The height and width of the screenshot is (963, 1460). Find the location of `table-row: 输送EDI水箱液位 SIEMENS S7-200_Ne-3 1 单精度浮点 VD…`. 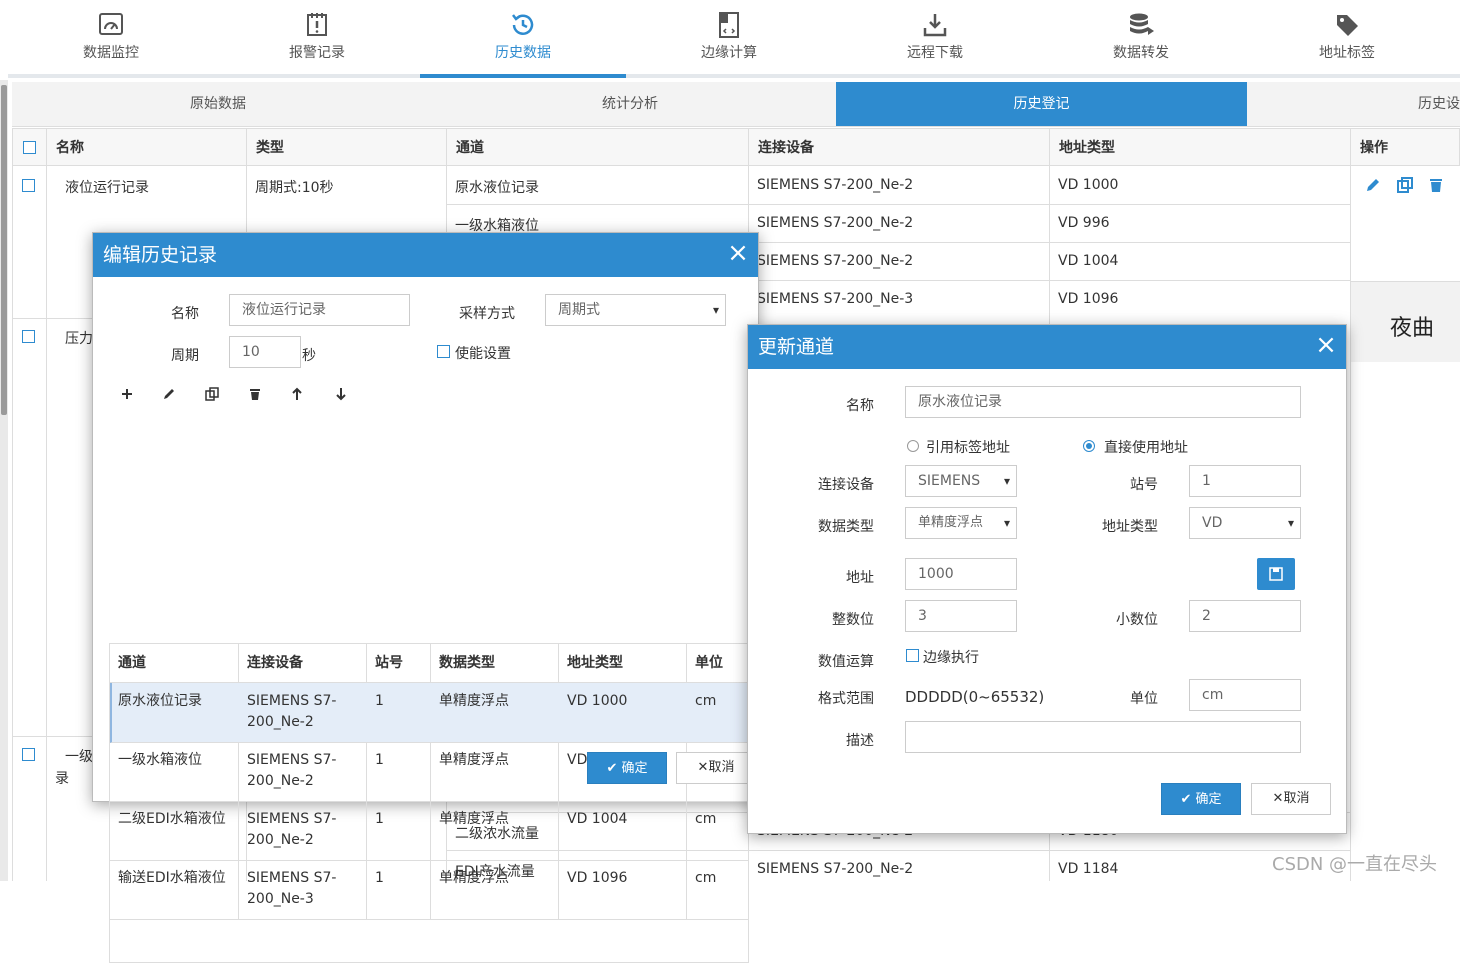

table-row: 输送EDI水箱液位 SIEMENS S7-200_Ne-3 1 单精度浮点 VD… is located at coordinates (429, 890).